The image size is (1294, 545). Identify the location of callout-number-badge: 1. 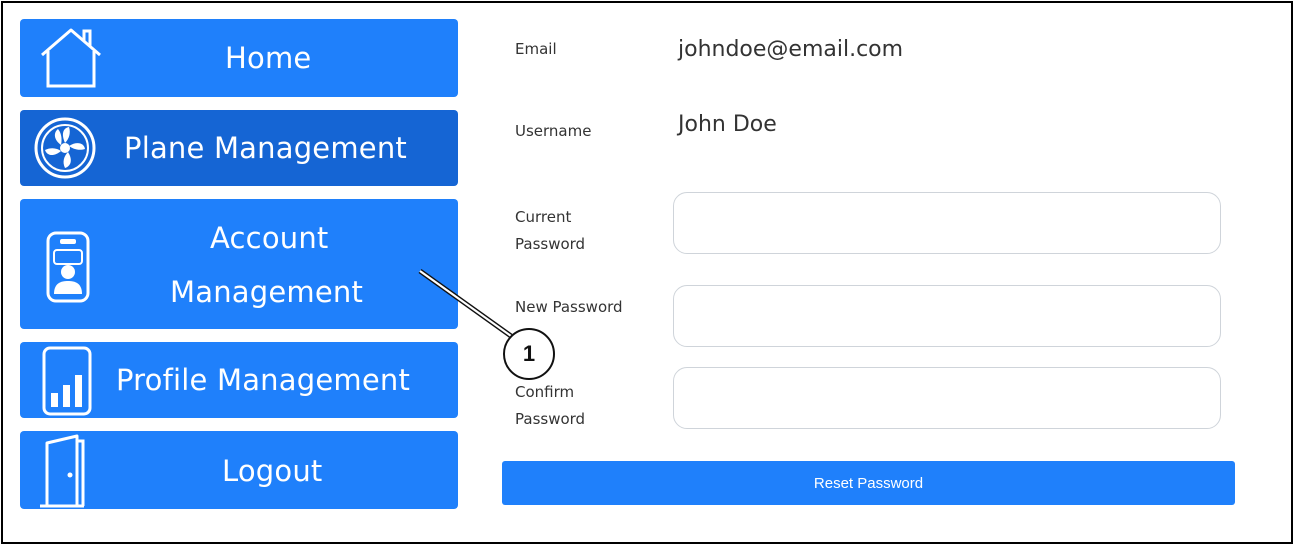
(529, 354).